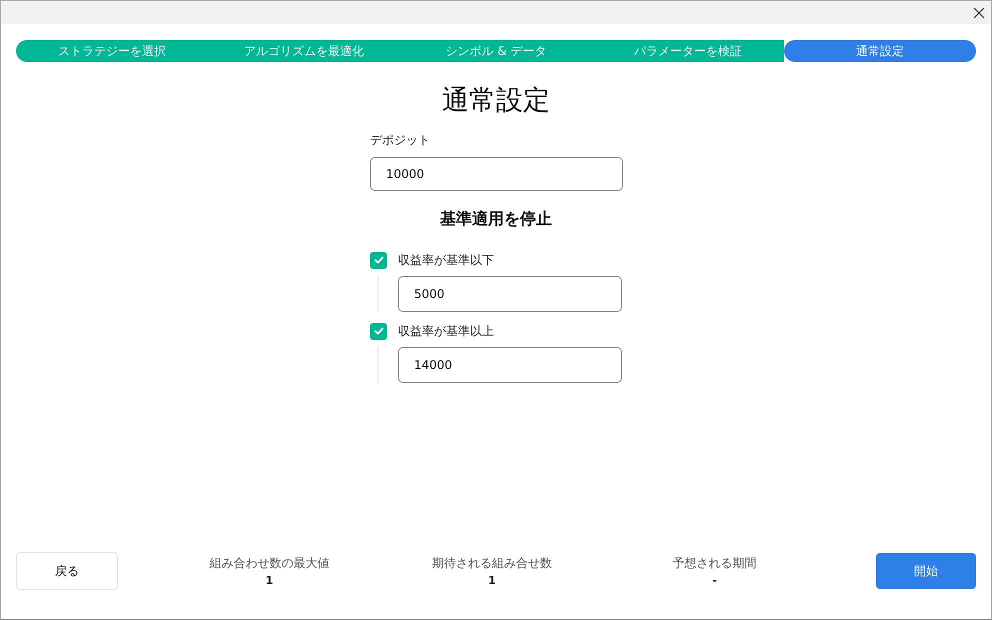 The image size is (992, 620). I want to click on close-icon, so click(979, 12).